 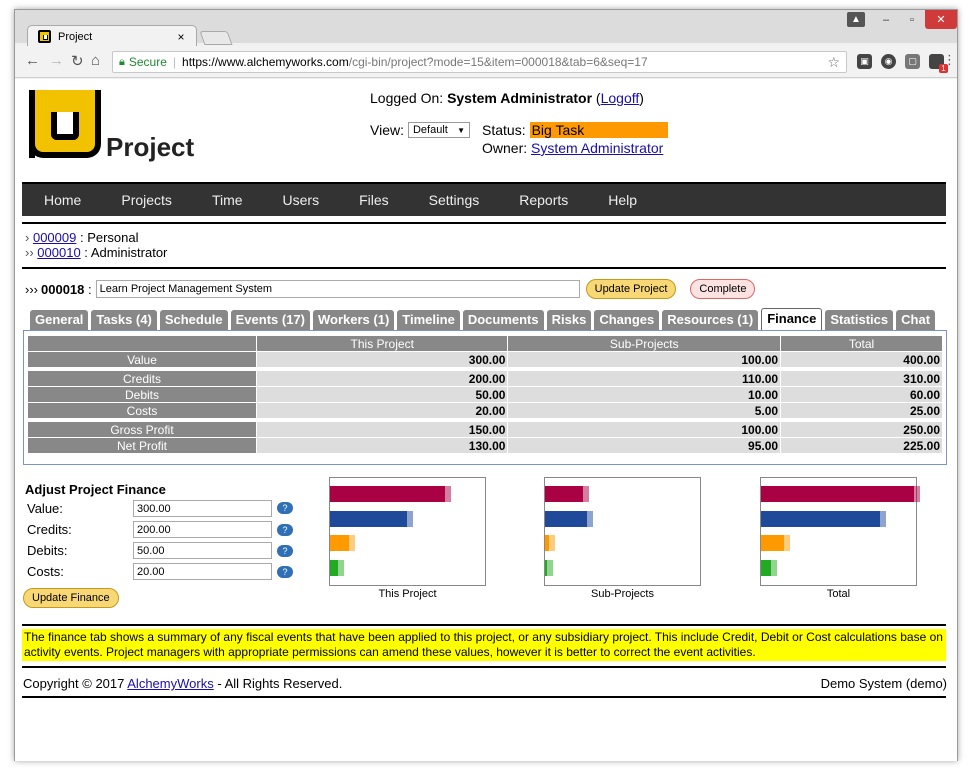 What do you see at coordinates (886, 19) in the screenshot?
I see `minimize-button: –` at bounding box center [886, 19].